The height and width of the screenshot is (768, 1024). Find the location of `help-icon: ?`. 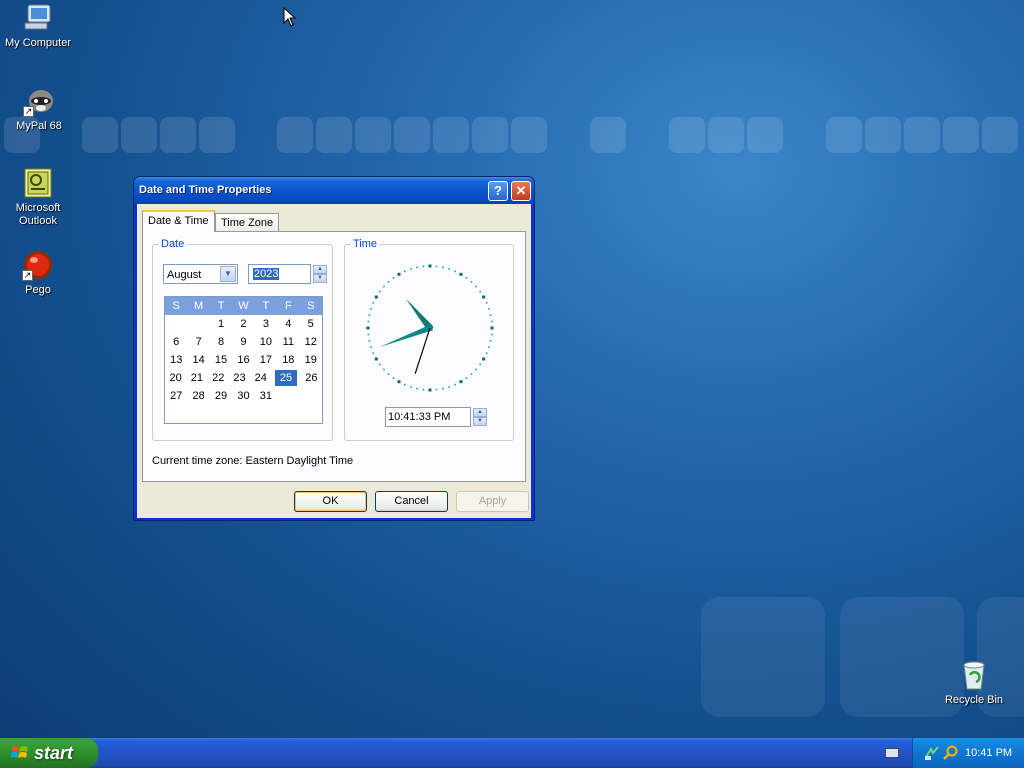

help-icon: ? is located at coordinates (498, 190).